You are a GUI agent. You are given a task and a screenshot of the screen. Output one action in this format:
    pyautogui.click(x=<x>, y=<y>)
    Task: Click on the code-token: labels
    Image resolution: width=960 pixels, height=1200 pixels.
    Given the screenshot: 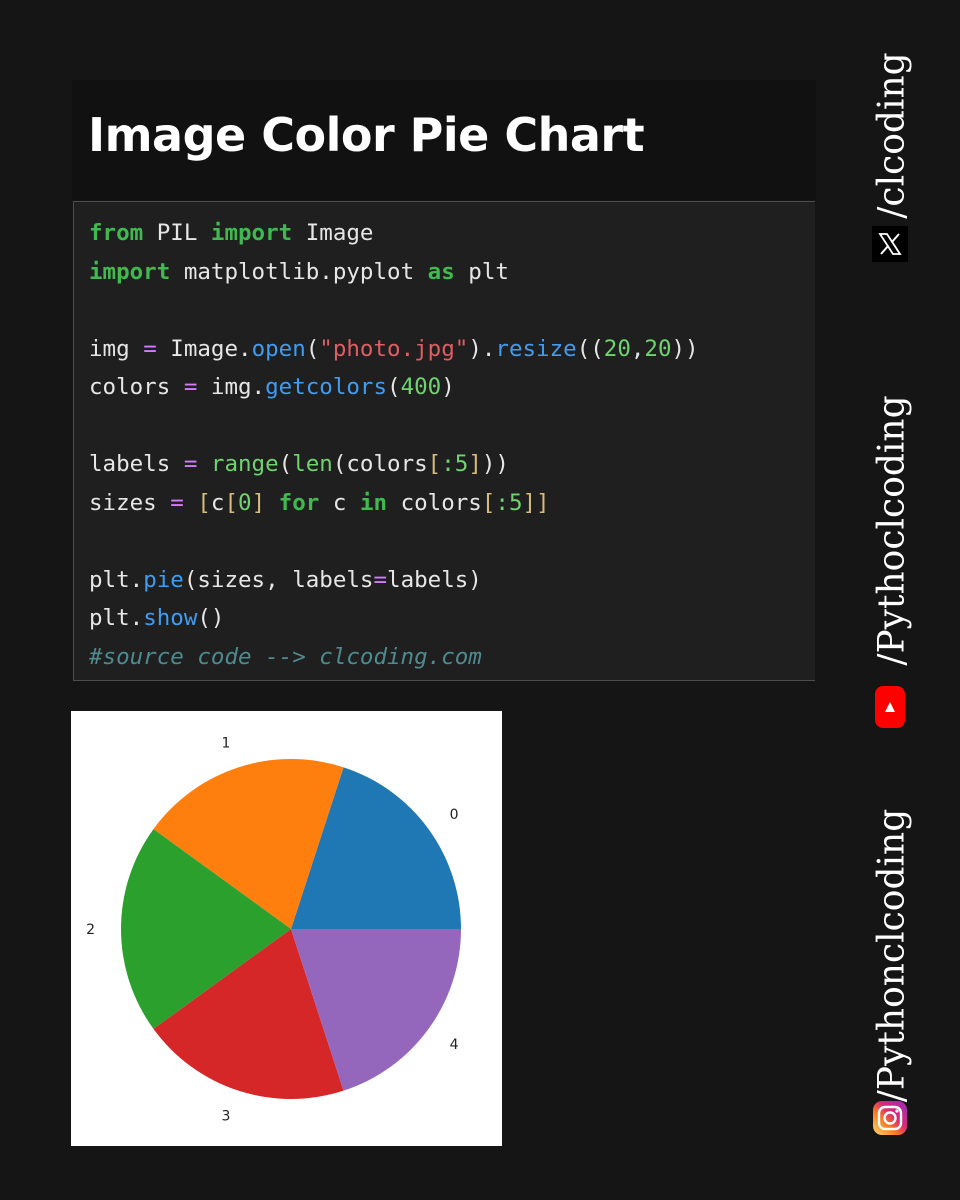 What is the action you would take?
    pyautogui.click(x=136, y=464)
    